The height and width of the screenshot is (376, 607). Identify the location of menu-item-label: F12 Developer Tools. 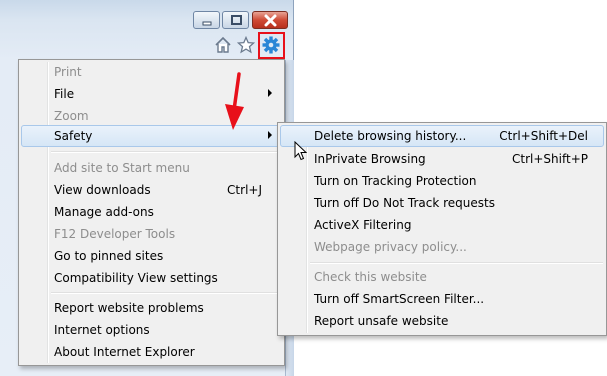
(115, 234).